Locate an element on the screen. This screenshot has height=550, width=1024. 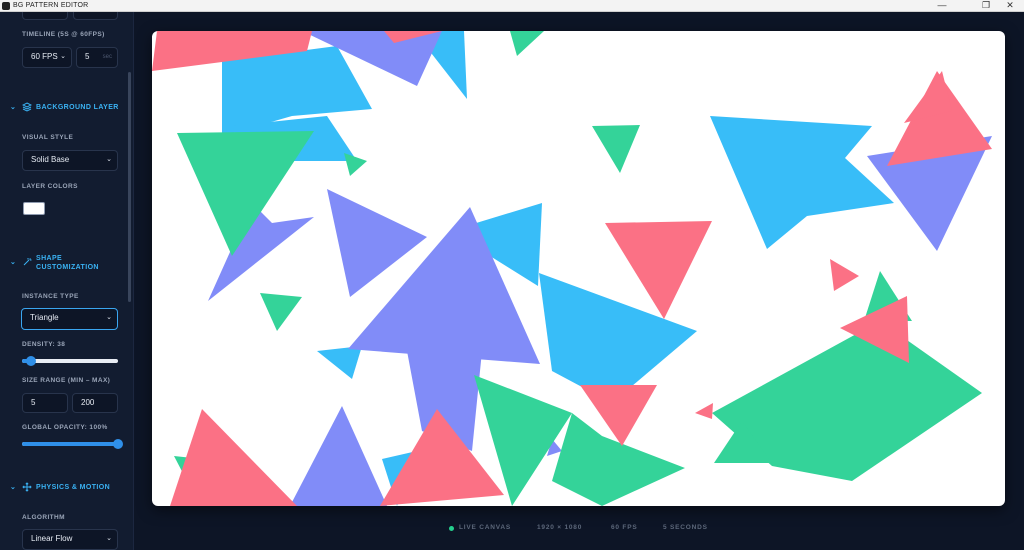
opacity-fill is located at coordinates (70, 444).